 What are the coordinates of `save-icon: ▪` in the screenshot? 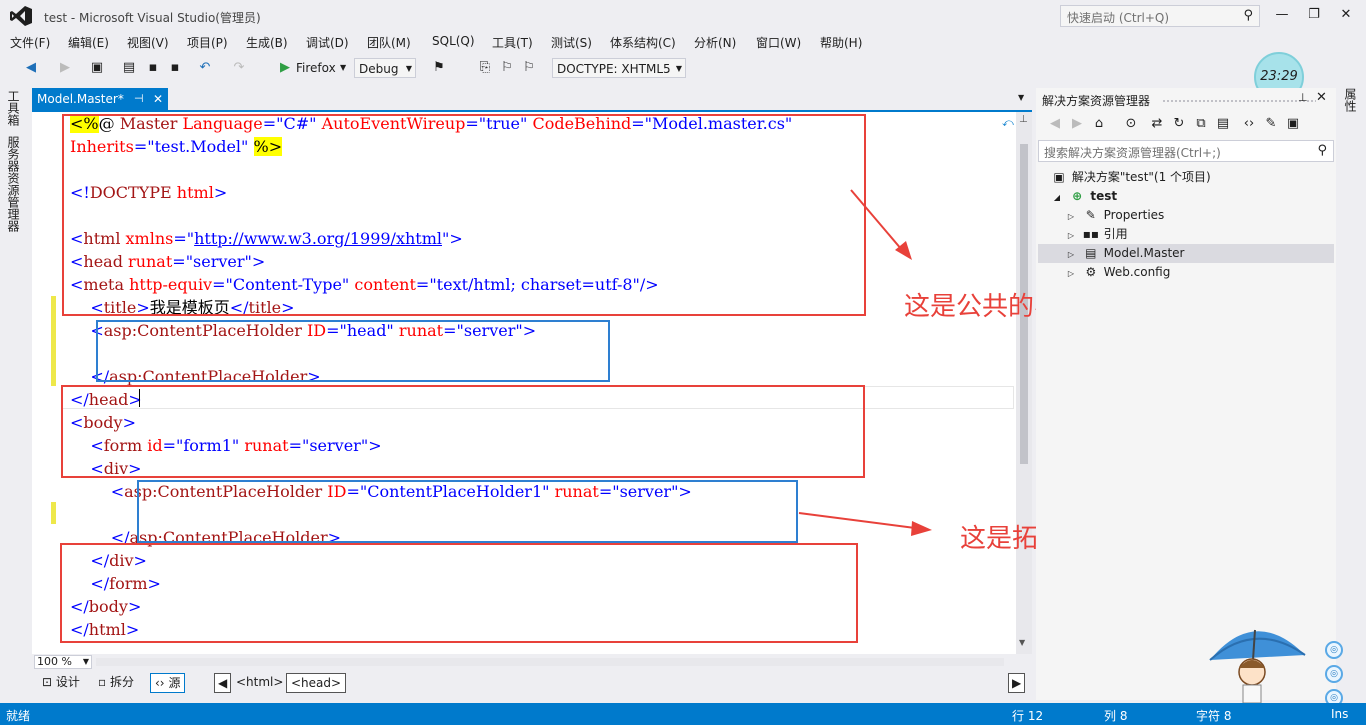 It's located at (153, 68).